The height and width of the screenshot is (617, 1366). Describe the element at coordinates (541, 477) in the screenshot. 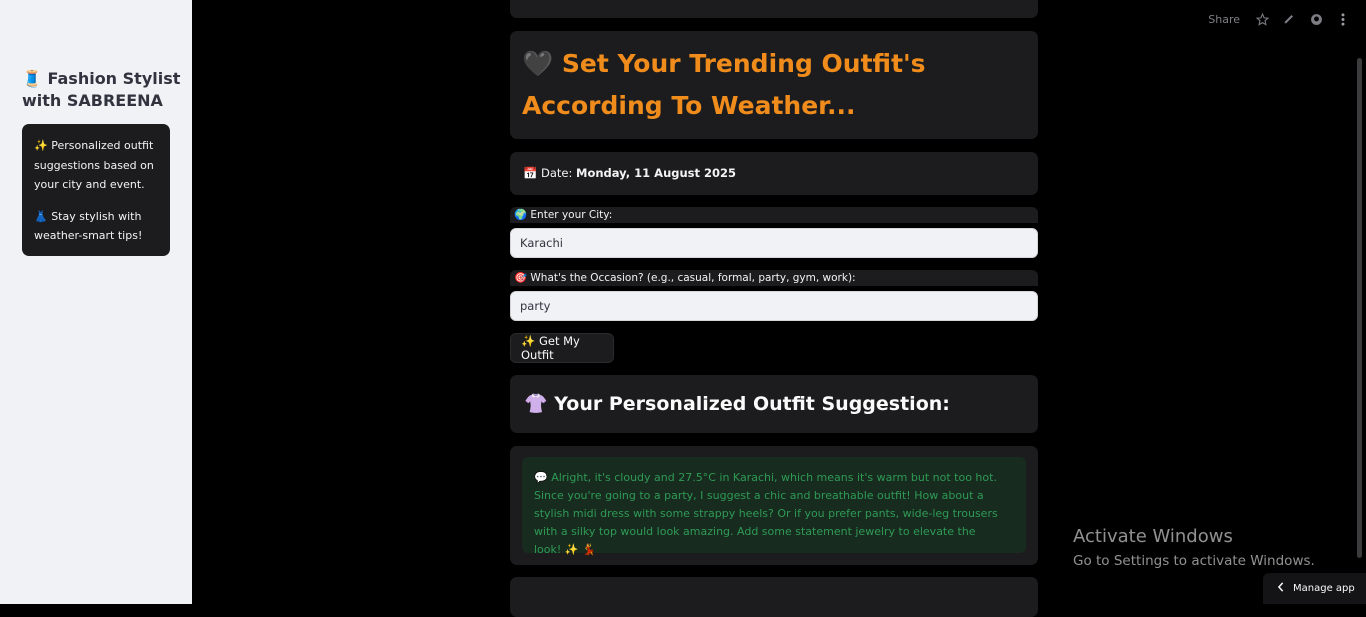

I see `speech-bubble-icon: 💬` at that location.